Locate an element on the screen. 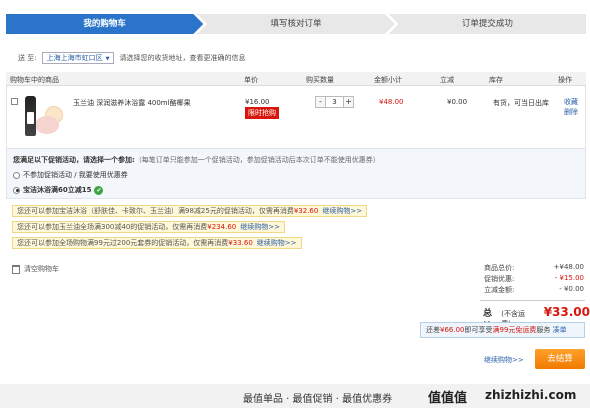 This screenshot has height=408, width=590. order-summary: 商品总价: +¥48.00 促销优惠: - ¥15.00 立减金额: - ¥0.00 is located at coordinates (534, 279).